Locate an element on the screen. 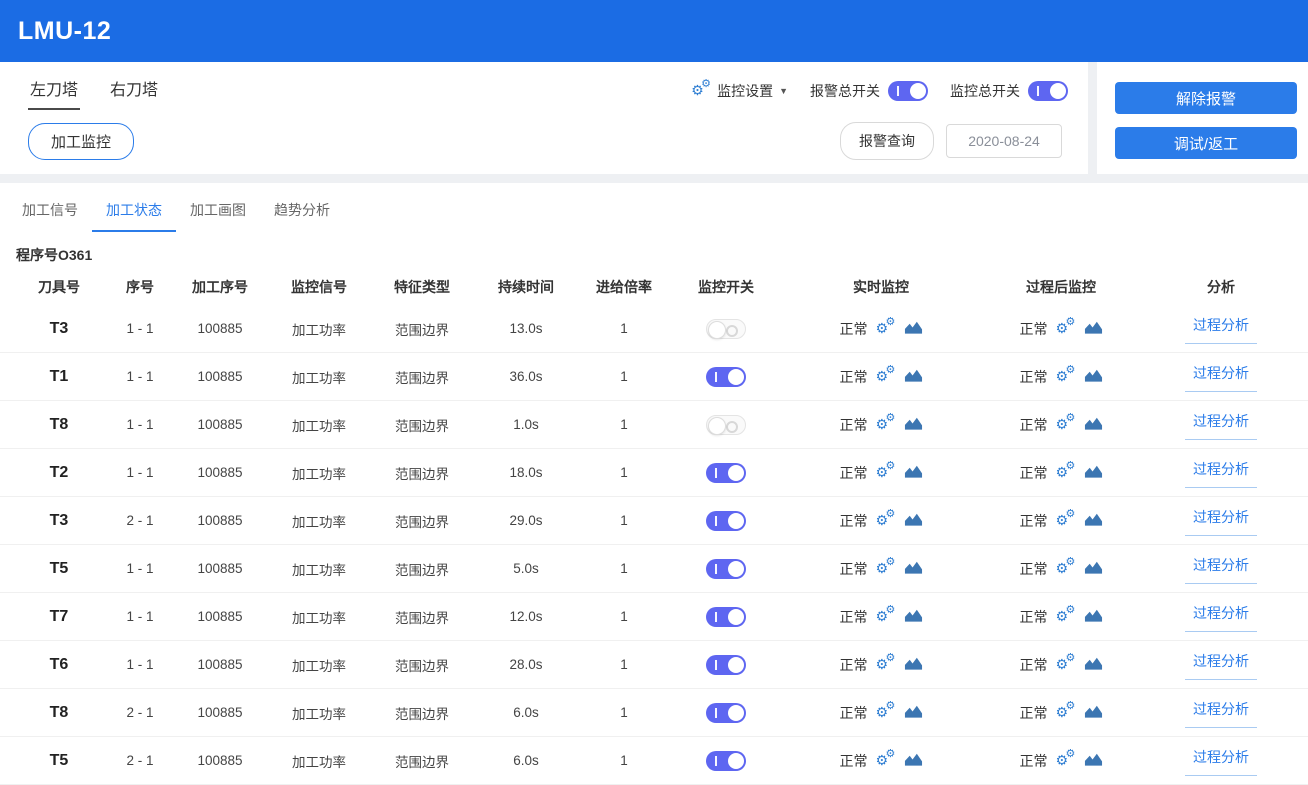  tab-machining-status: 加工状态 is located at coordinates (134, 211).